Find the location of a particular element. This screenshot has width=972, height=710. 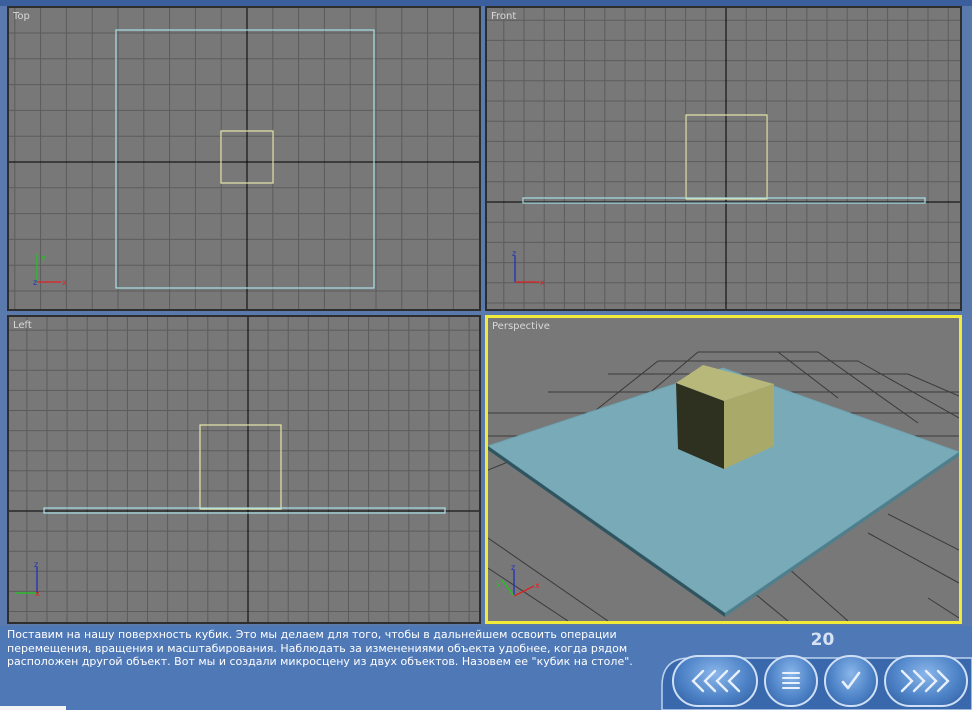

previous-button is located at coordinates (715, 681).